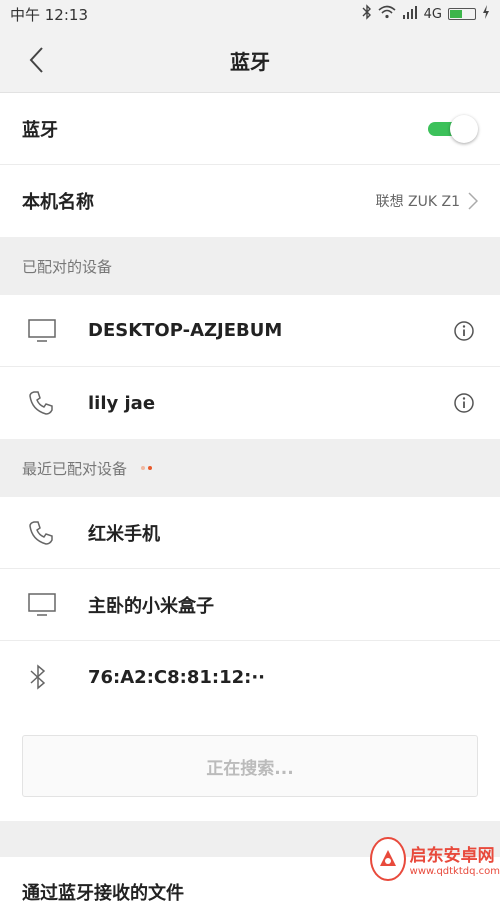  What do you see at coordinates (185, 330) in the screenshot?
I see `device-name: DESKTOP-AZJEBUM` at bounding box center [185, 330].